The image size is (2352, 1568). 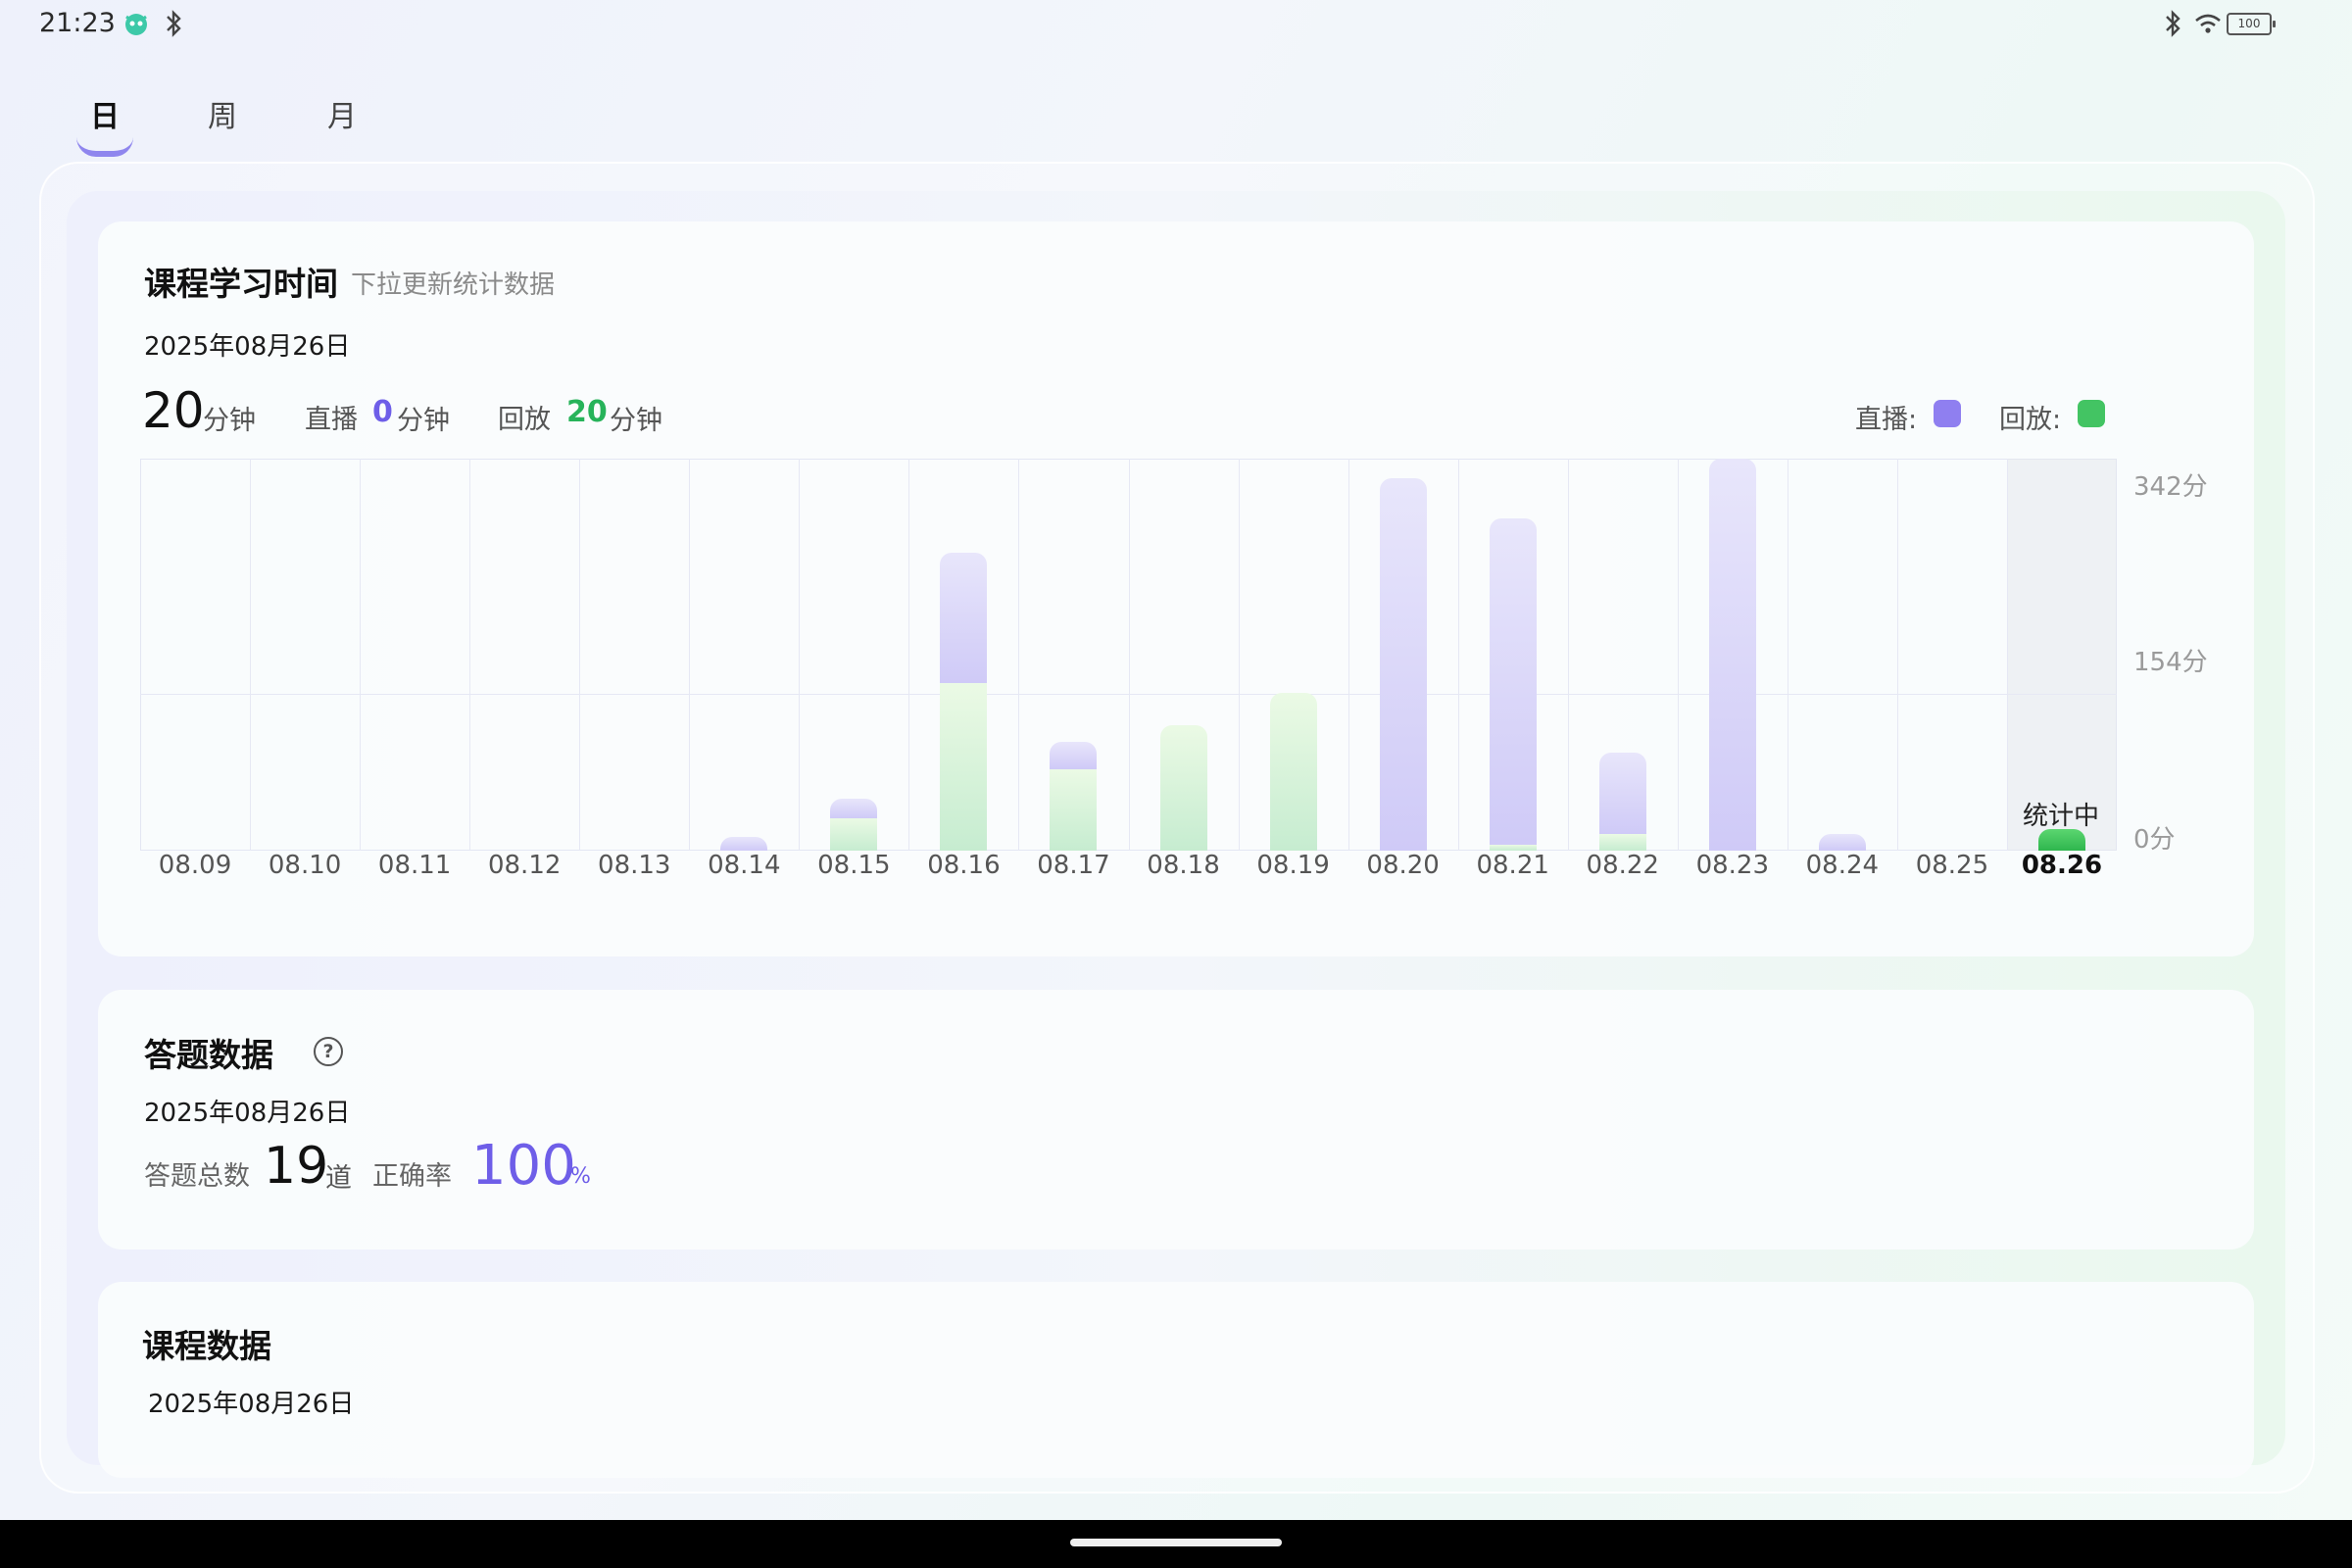 I want to click on x-tick-label: 08.20, so click(x=1403, y=865).